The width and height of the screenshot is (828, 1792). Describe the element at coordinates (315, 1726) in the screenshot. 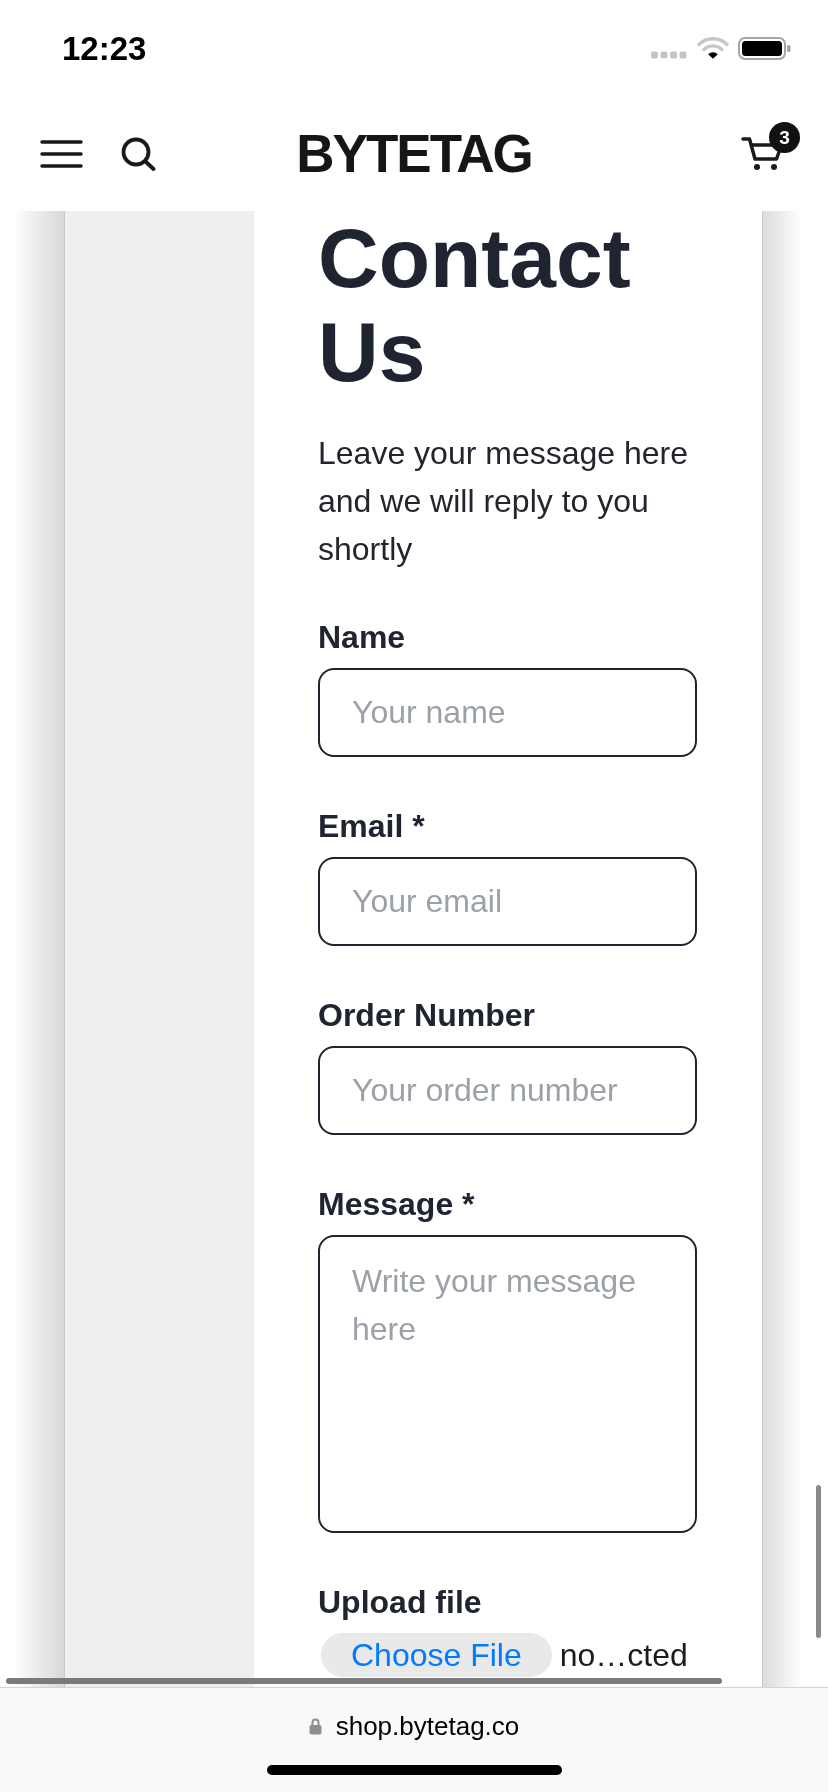

I see `lock-icon` at that location.